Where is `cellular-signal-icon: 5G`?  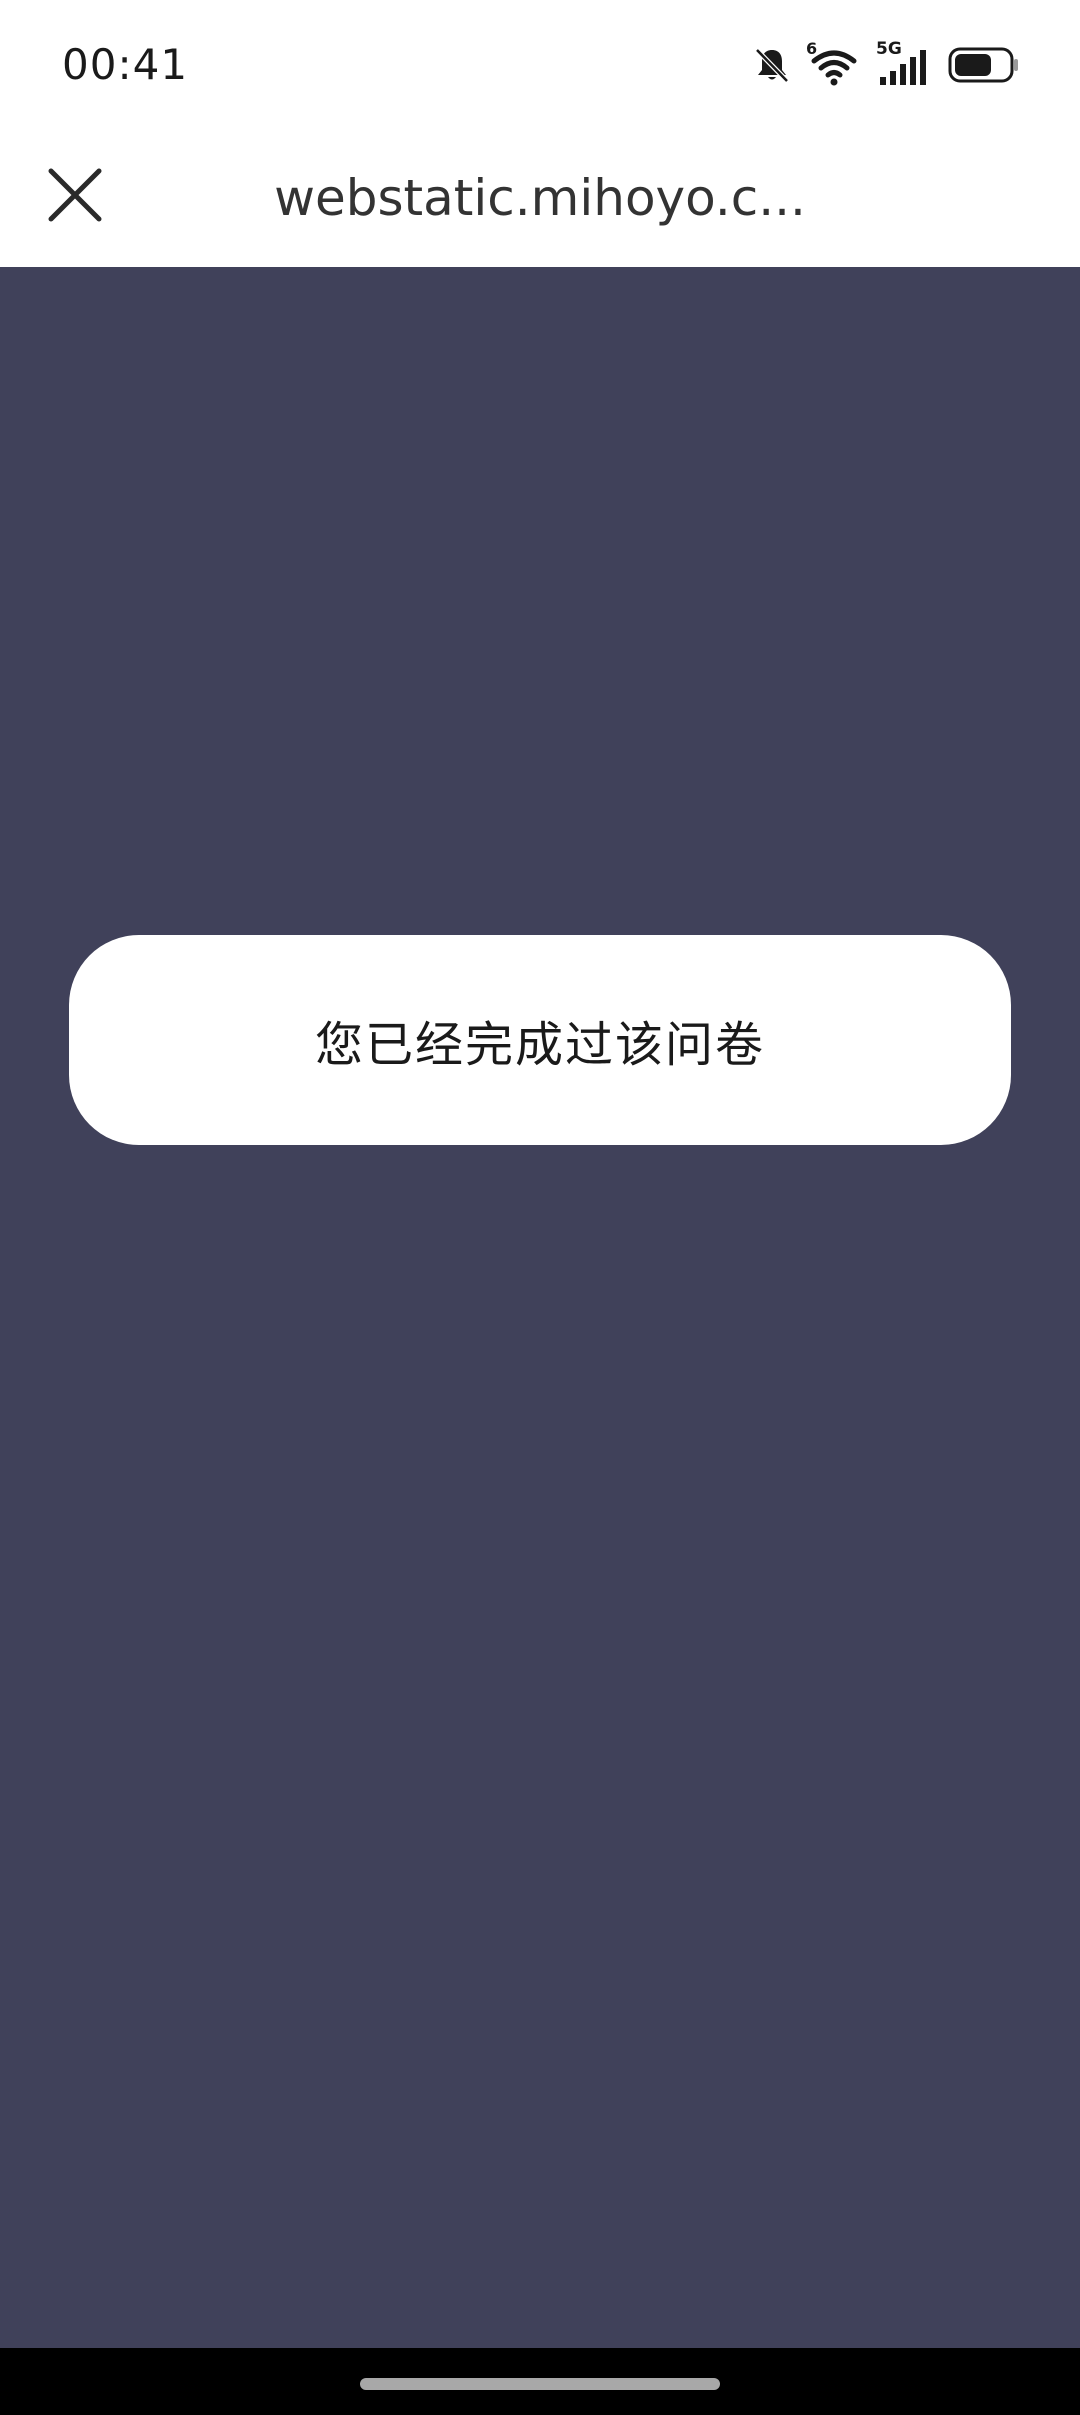
cellular-signal-icon: 5G is located at coordinates (903, 63).